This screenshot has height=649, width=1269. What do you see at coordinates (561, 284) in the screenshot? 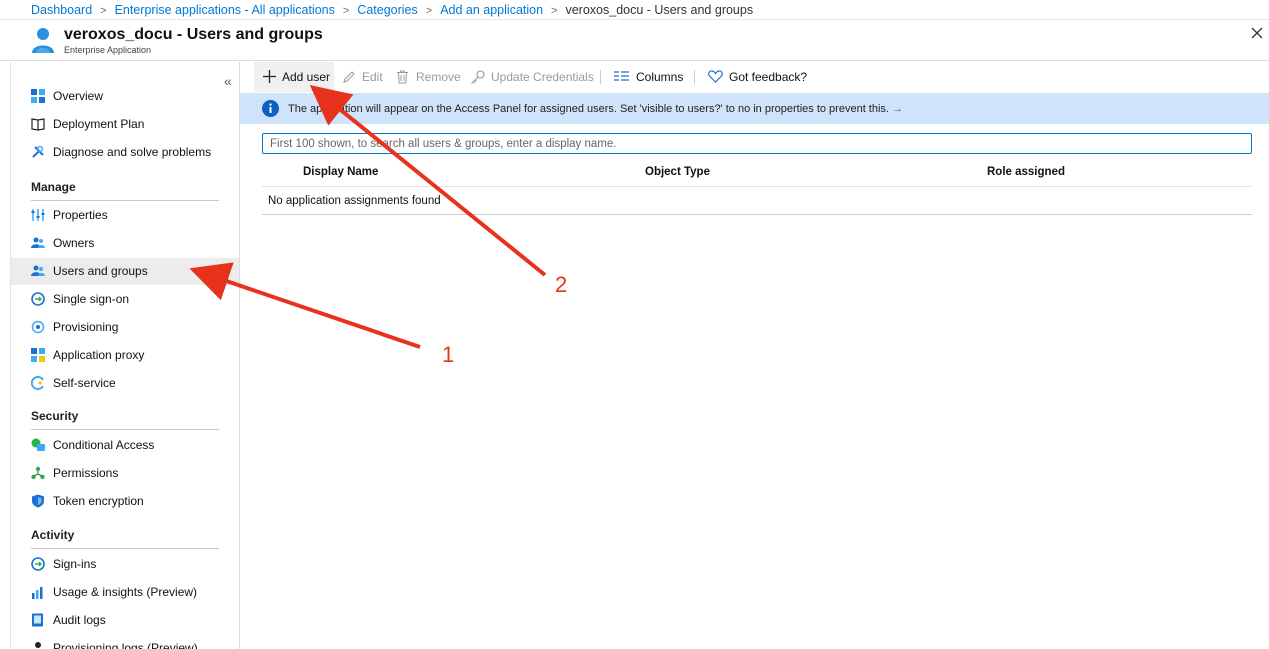
I see `annotation-label-2: 2` at bounding box center [561, 284].